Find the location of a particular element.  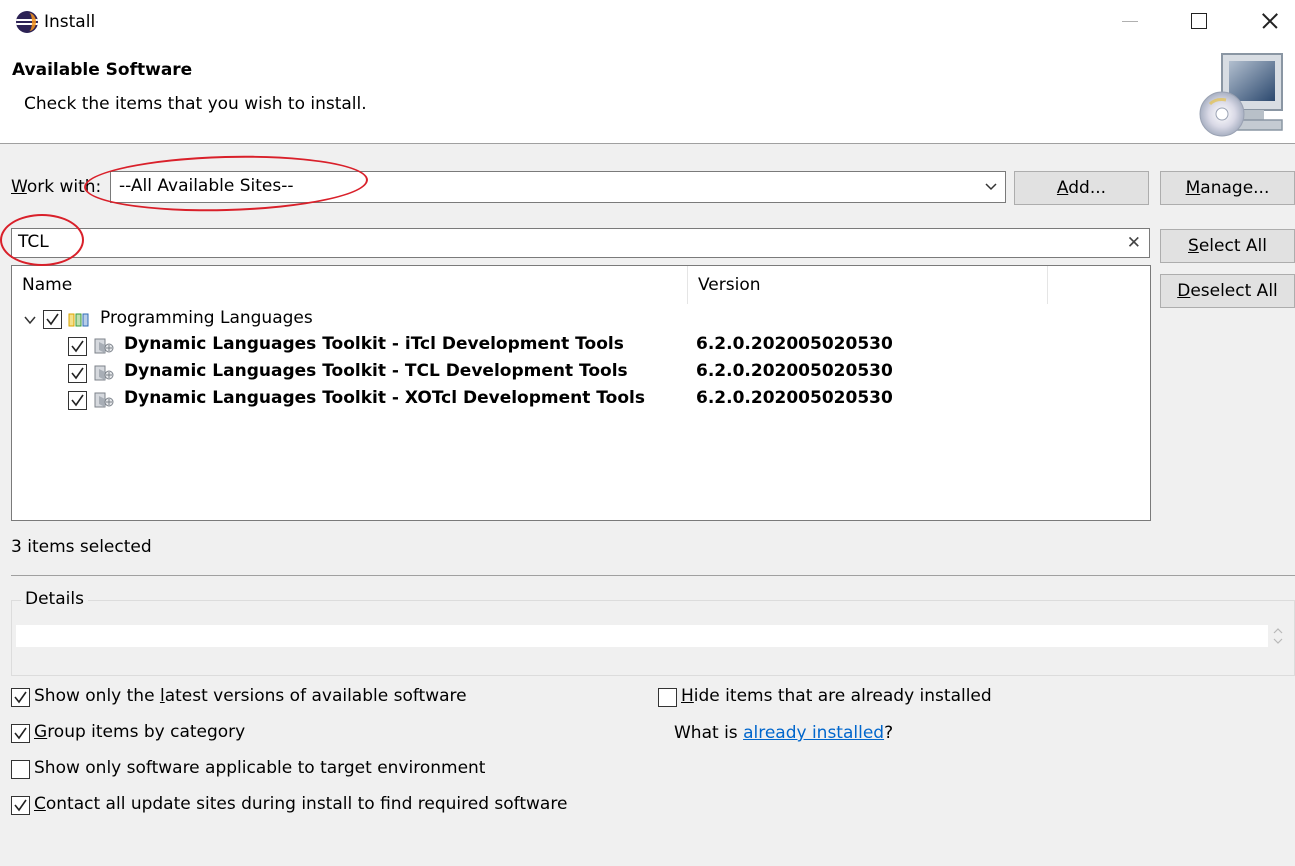

group-by-category-checkbox is located at coordinates (20, 733).